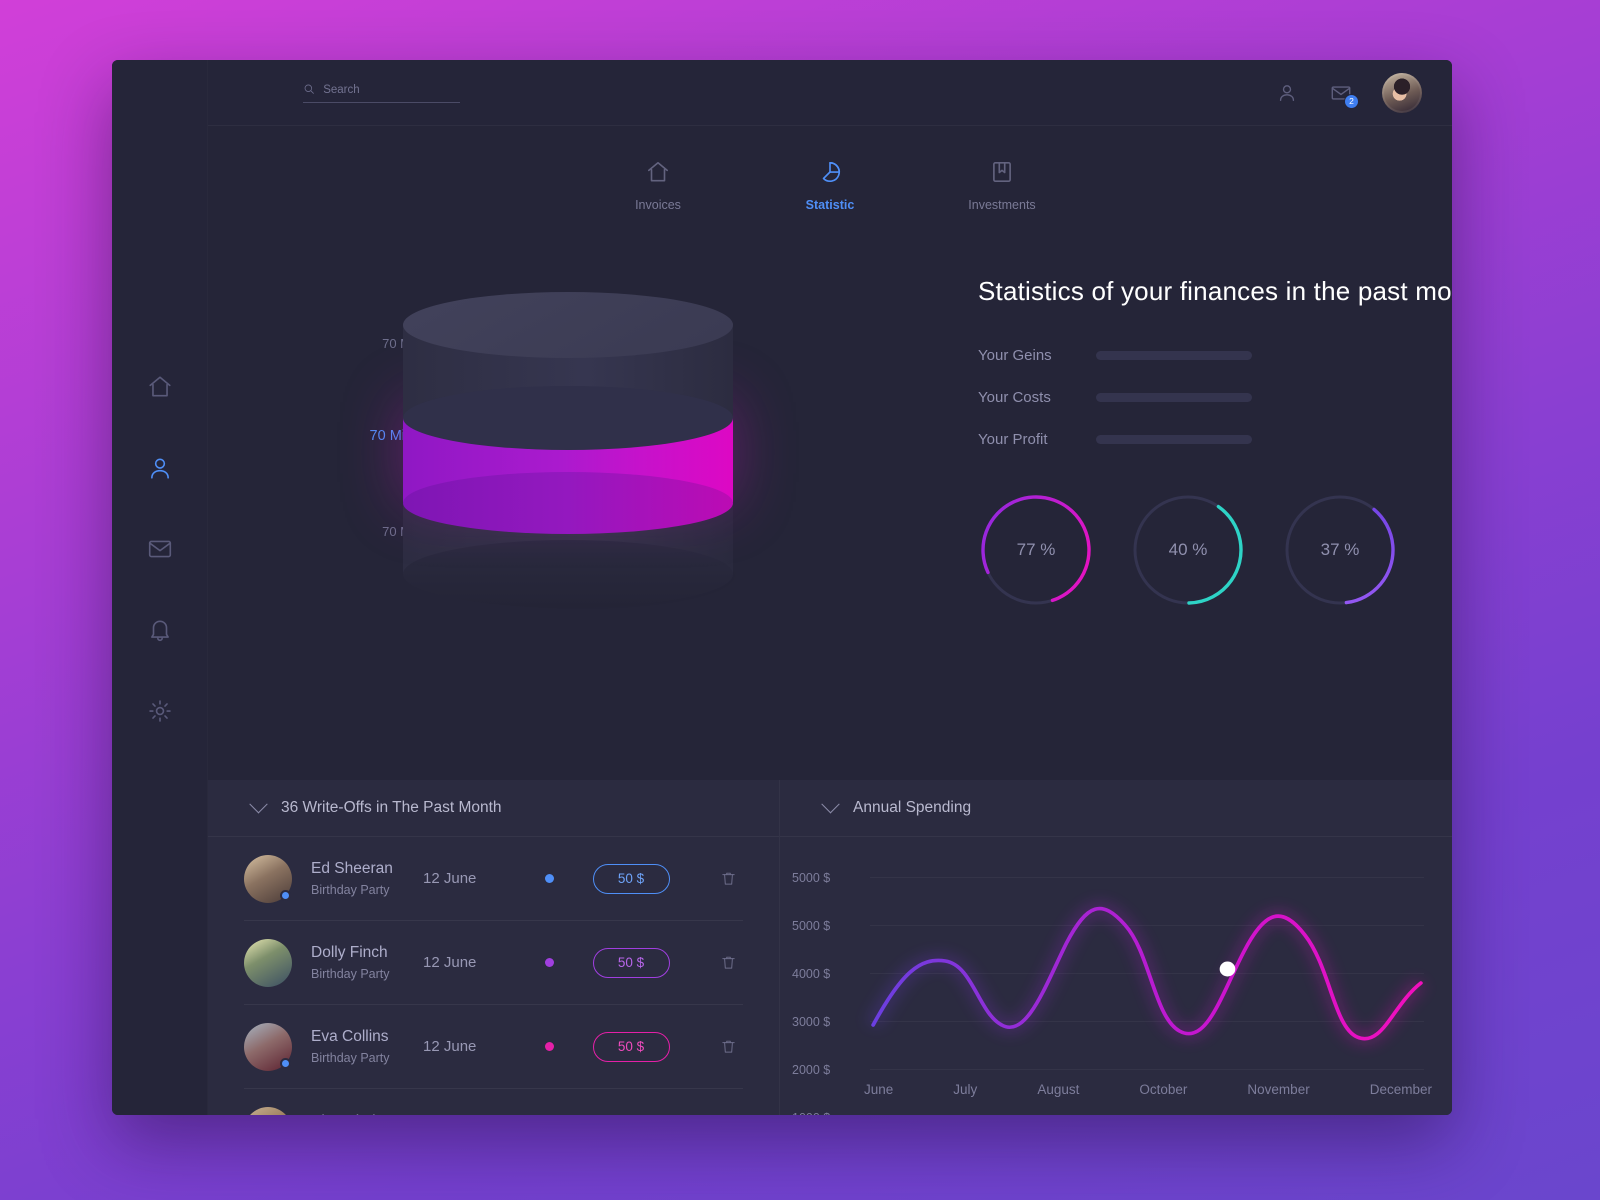  Describe the element at coordinates (811, 974) in the screenshot. I see `y-tick: 4000 $` at that location.